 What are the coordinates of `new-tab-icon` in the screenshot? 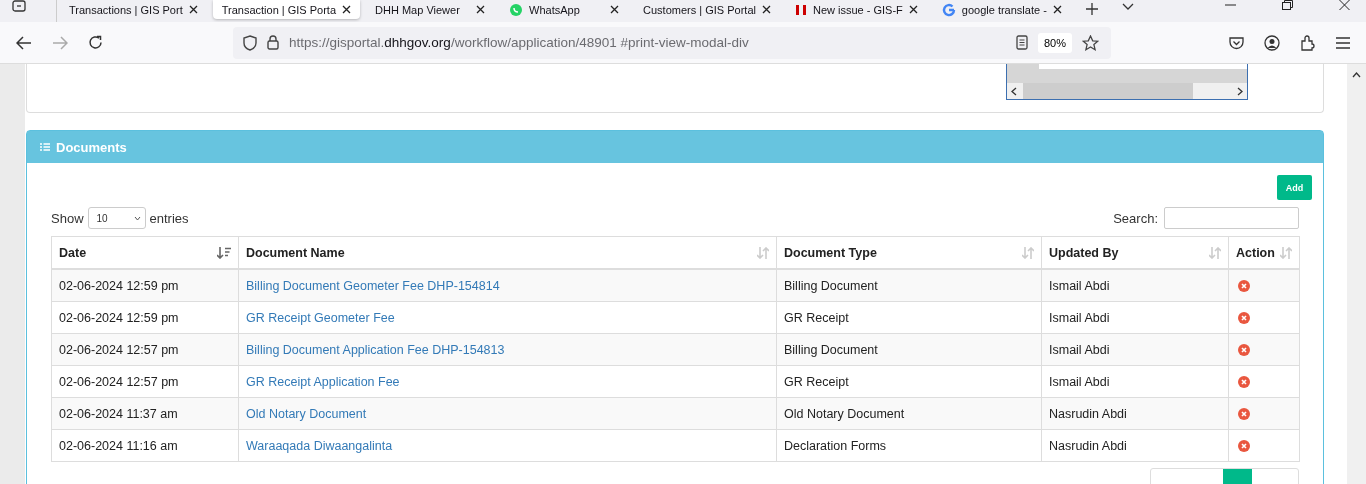 It's located at (1091, 9).